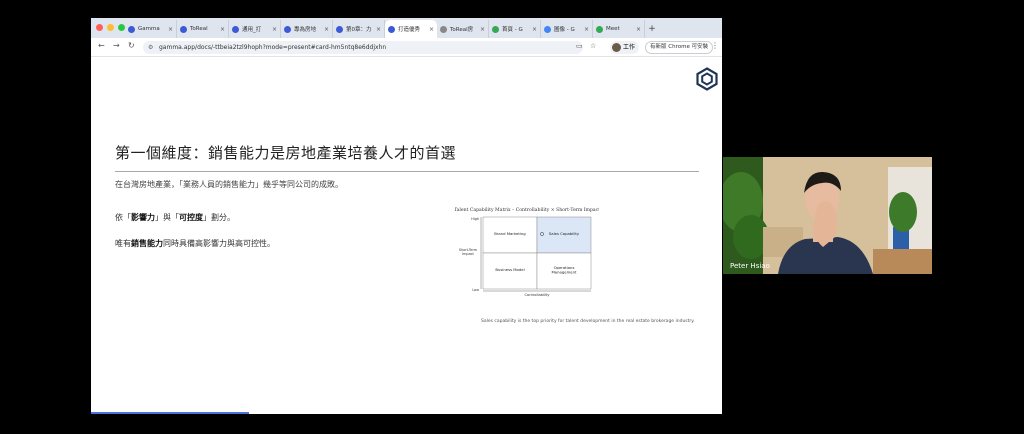  Describe the element at coordinates (150, 47) in the screenshot. I see `site-info-icon: ⚙` at that location.